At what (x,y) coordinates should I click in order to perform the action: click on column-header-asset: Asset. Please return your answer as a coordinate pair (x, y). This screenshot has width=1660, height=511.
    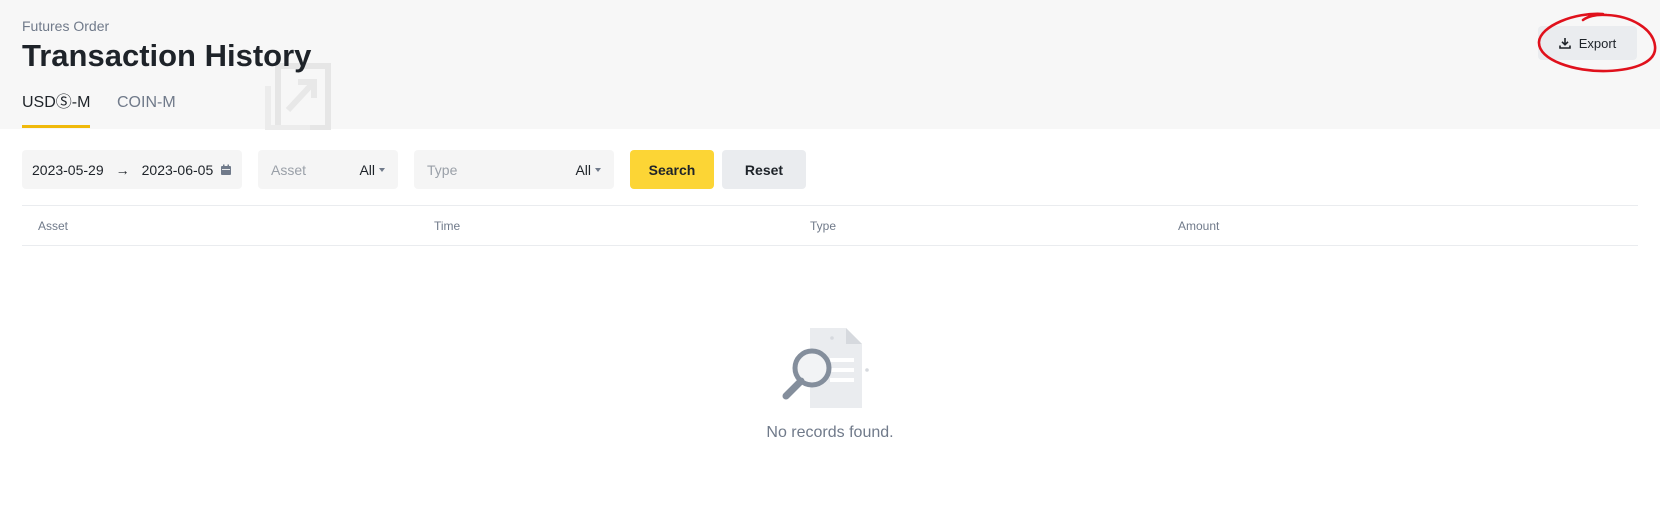
    Looking at the image, I should click on (53, 226).